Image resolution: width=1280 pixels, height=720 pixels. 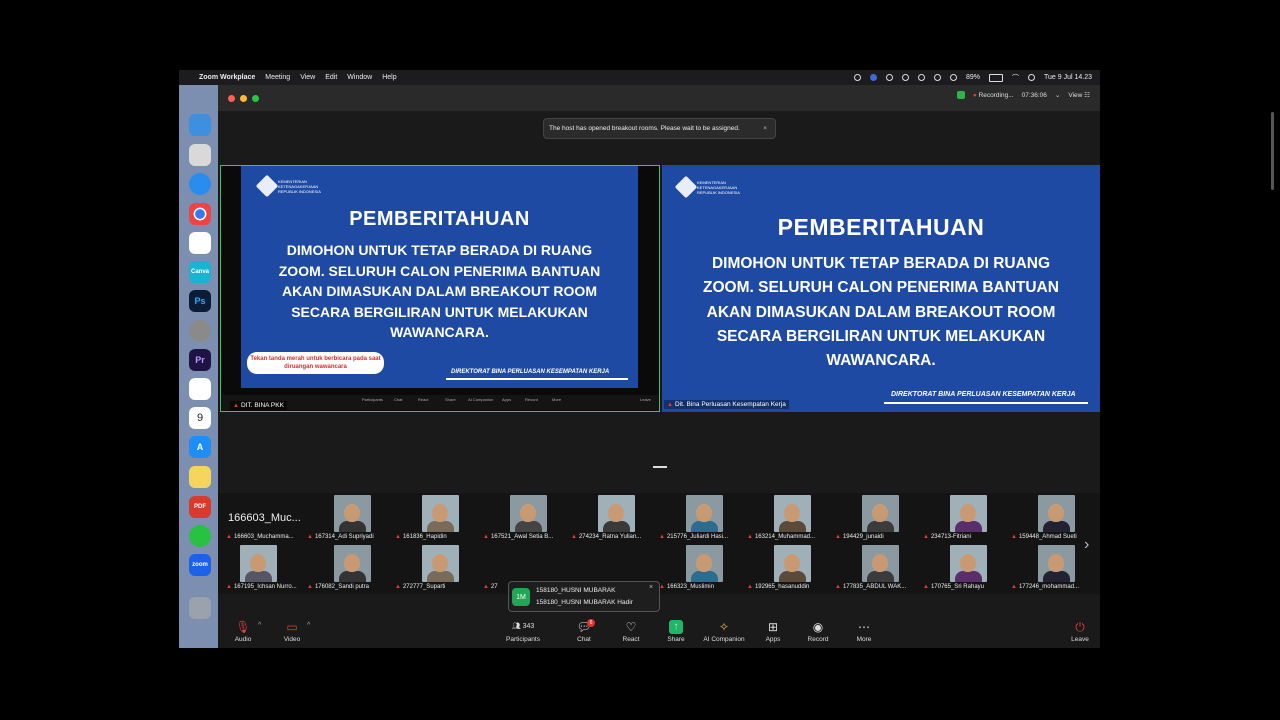 I want to click on app-store-icon: A, so click(x=200, y=447).